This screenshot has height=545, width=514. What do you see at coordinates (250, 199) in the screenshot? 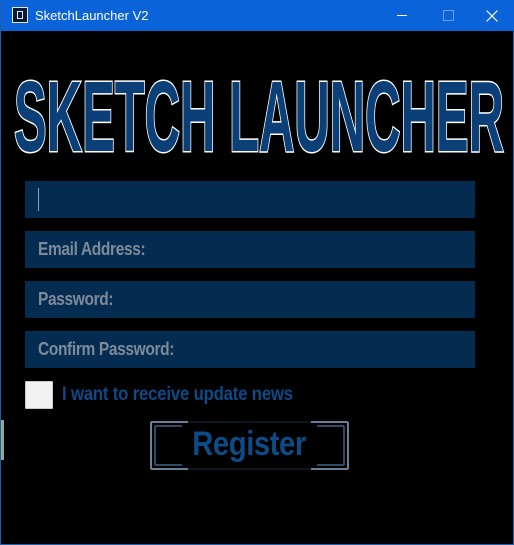
I see `username-field` at bounding box center [250, 199].